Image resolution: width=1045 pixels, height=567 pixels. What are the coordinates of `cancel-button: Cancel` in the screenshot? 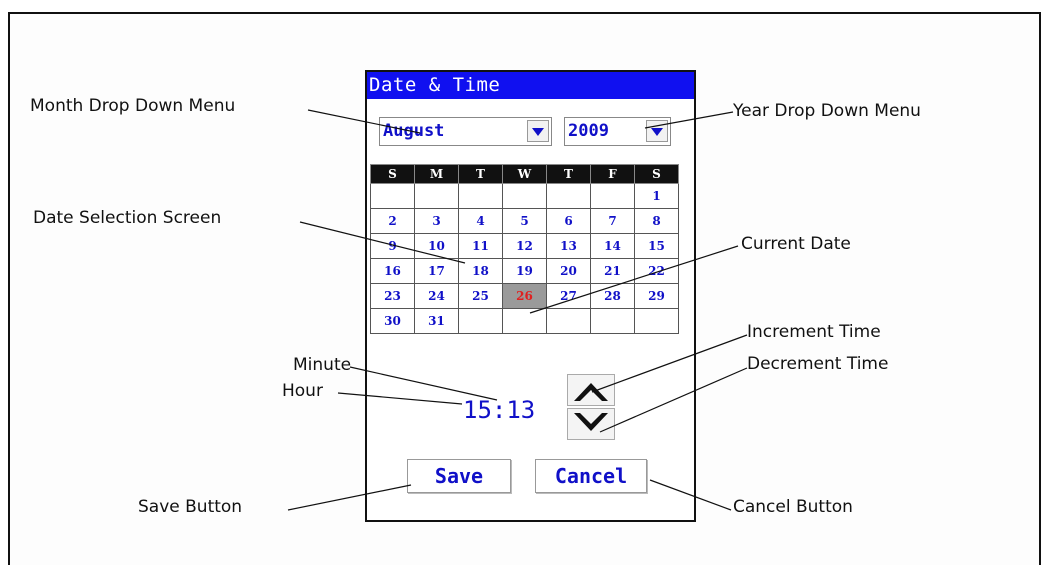 It's located at (591, 476).